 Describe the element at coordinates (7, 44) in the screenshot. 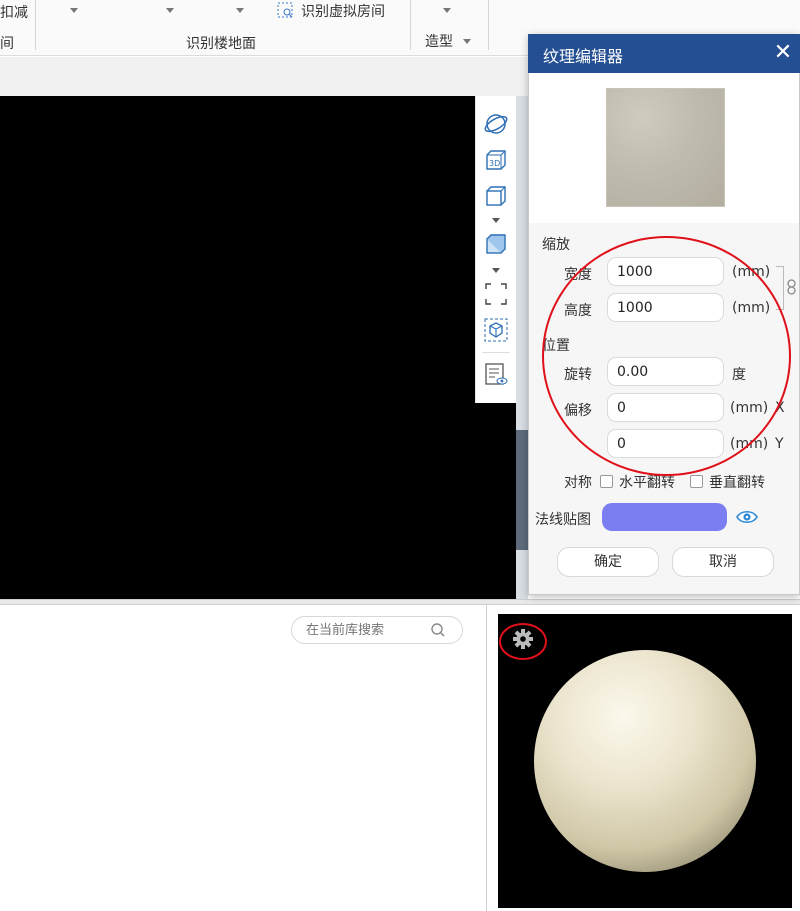

I see `ribbon-group-label-left: 间` at that location.